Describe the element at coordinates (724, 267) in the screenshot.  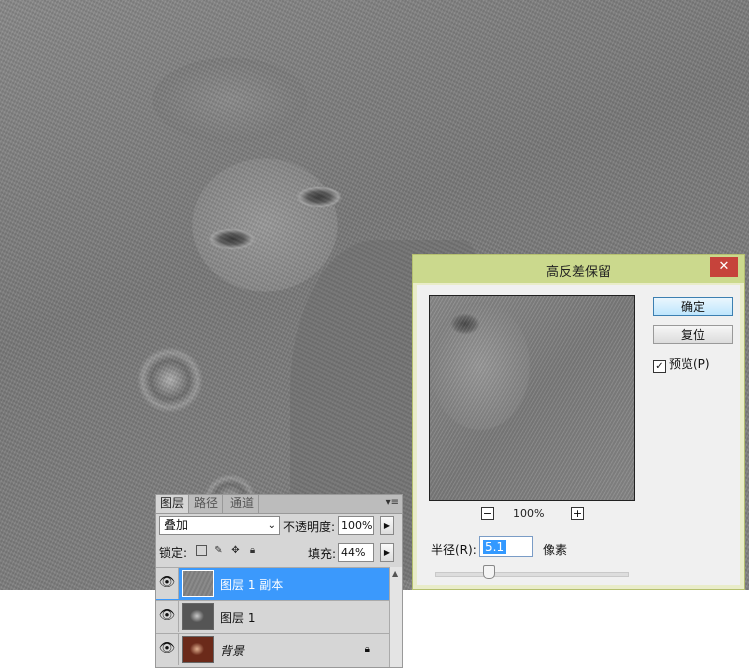
I see `close-button: ✕` at that location.